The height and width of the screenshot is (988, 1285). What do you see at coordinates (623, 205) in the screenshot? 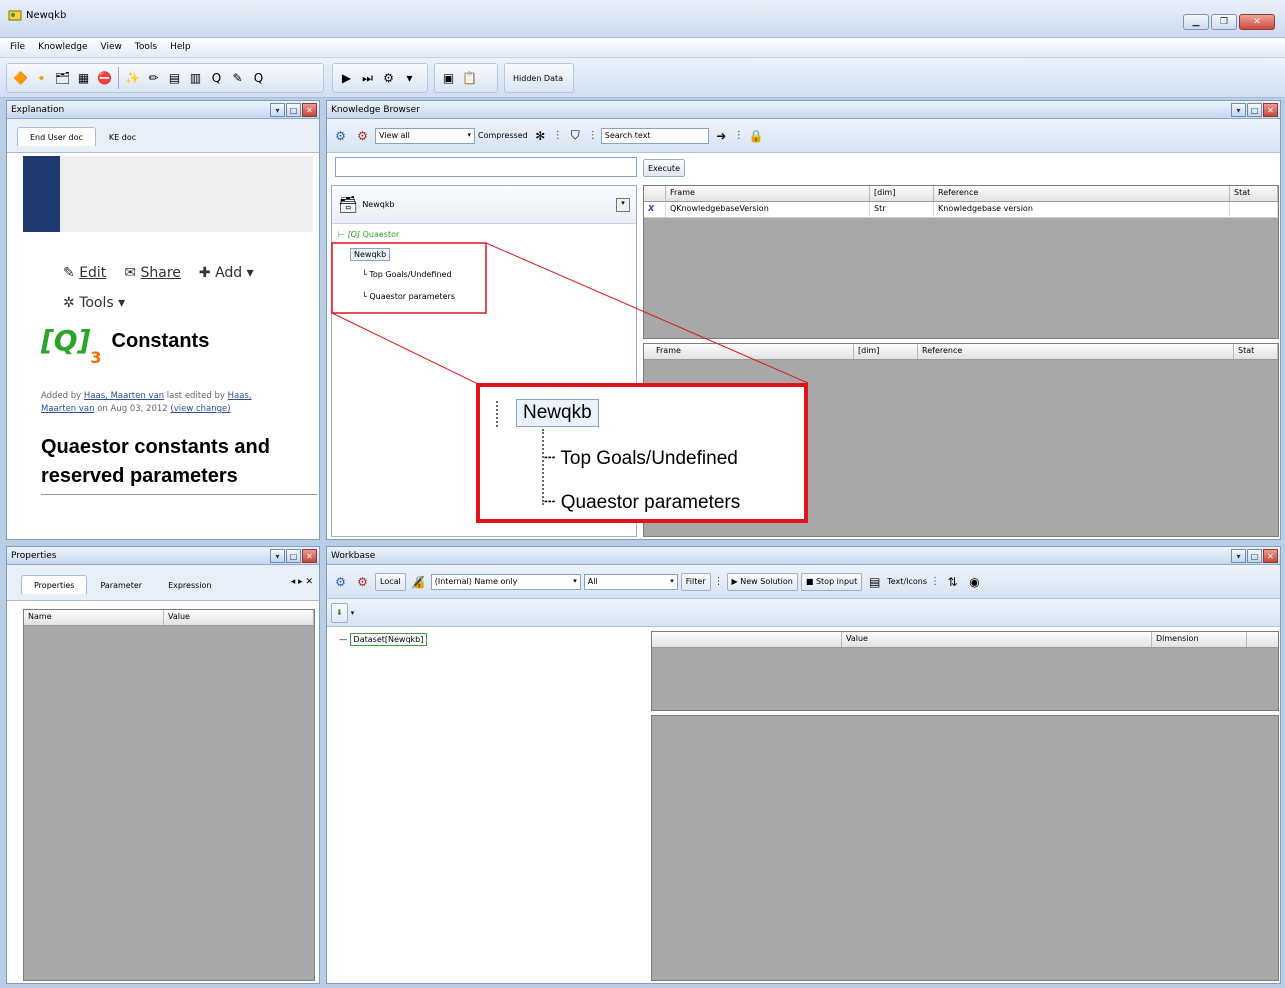
I see `tree-dropdown-button: ▾` at bounding box center [623, 205].